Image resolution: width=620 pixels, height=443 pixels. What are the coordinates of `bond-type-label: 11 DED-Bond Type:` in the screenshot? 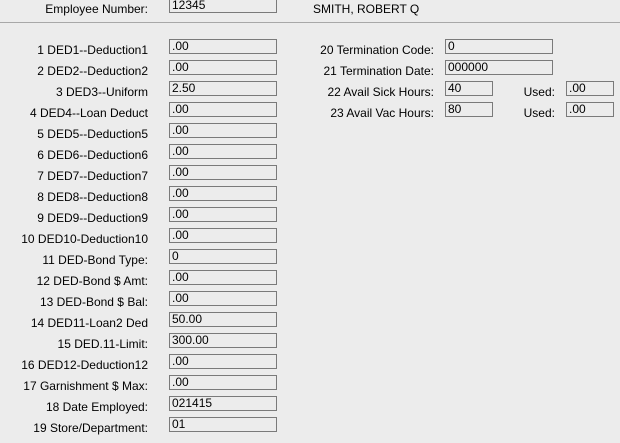 It's located at (95, 260).